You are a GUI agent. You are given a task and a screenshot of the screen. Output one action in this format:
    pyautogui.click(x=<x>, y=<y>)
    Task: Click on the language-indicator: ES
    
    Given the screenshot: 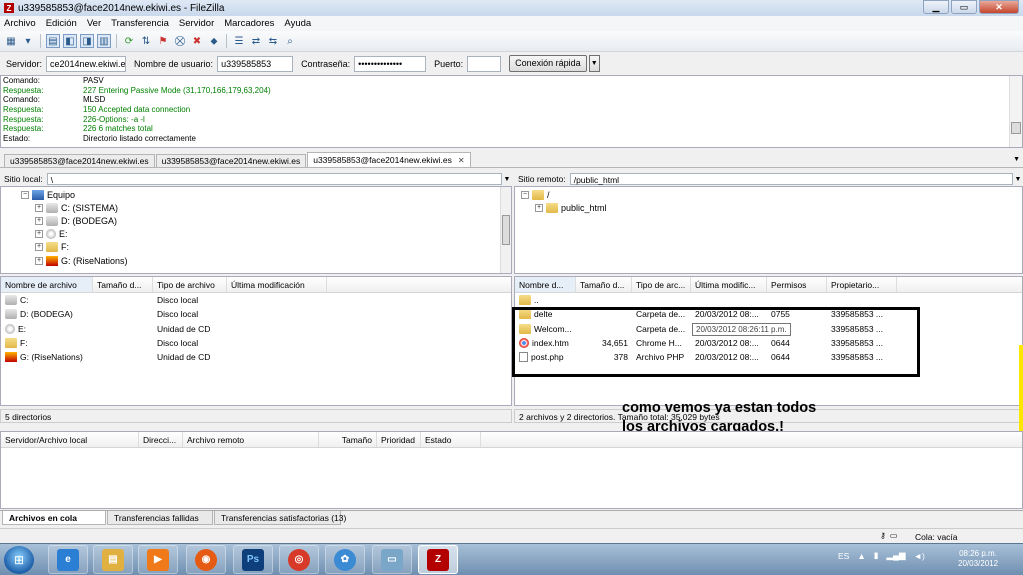 What is the action you would take?
    pyautogui.click(x=843, y=556)
    